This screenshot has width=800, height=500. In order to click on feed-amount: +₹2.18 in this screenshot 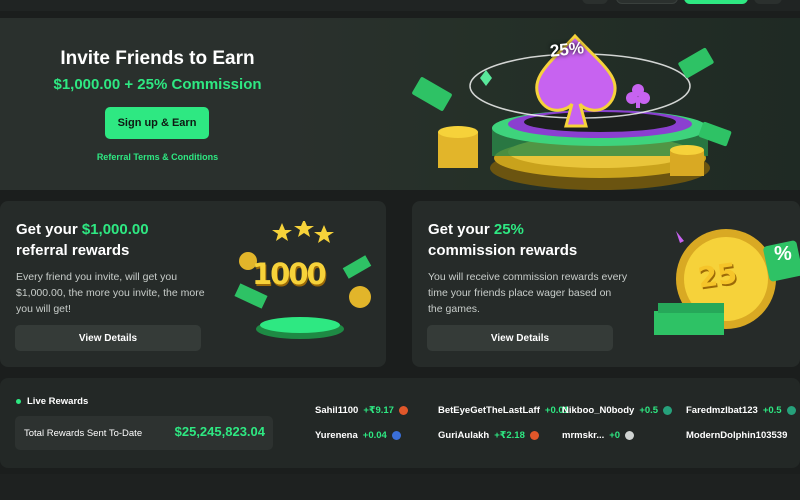, I will do `click(509, 435)`.